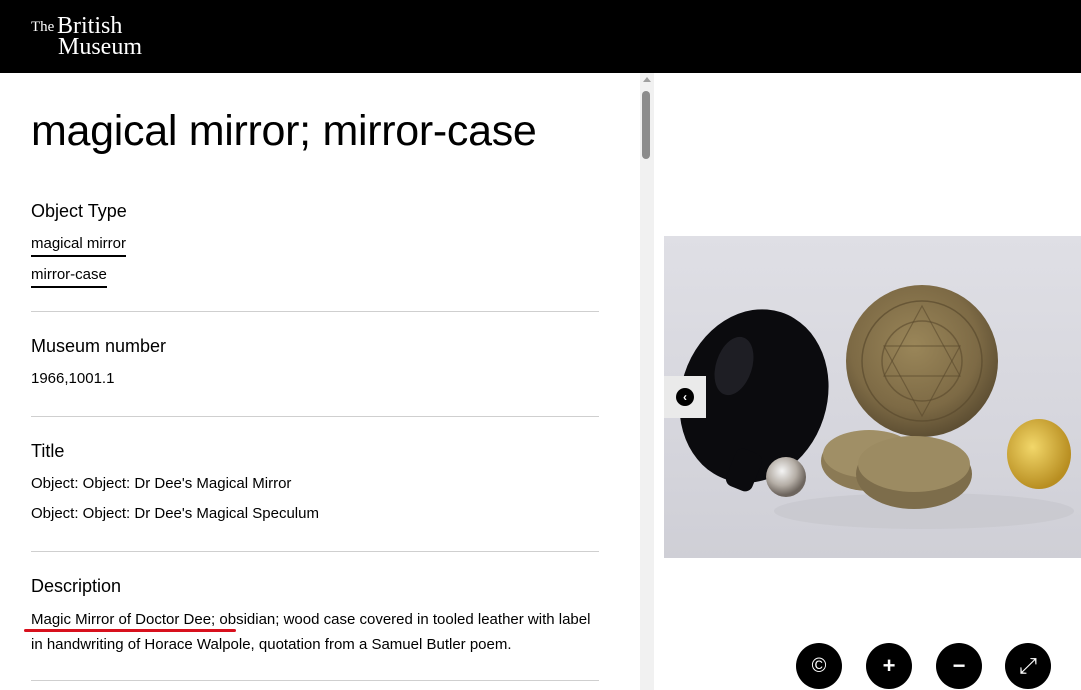 Image resolution: width=1081 pixels, height=690 pixels. I want to click on title-heading: Title, so click(48, 451).